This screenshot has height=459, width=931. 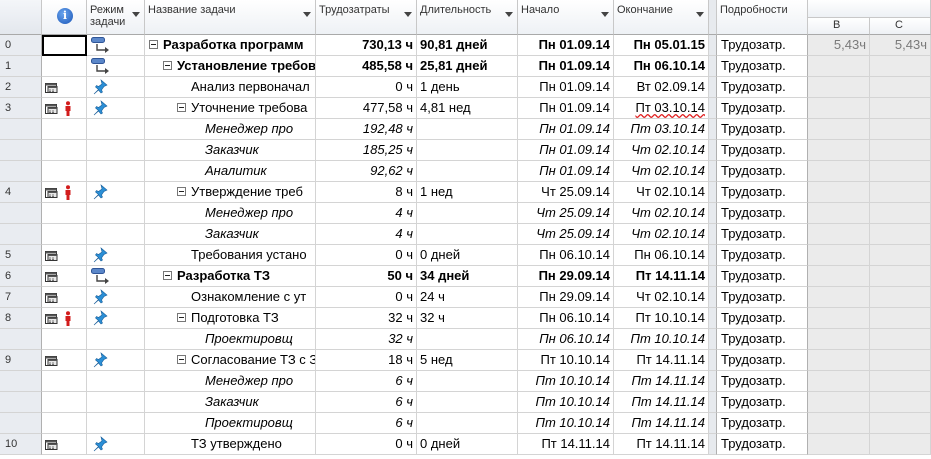 What do you see at coordinates (467, 192) in the screenshot?
I see `duration-cell: 1 нед` at bounding box center [467, 192].